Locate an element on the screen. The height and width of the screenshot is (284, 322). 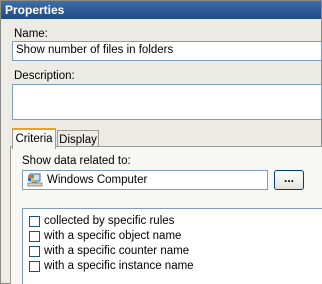
condition-label: collected by specific rules is located at coordinates (109, 221).